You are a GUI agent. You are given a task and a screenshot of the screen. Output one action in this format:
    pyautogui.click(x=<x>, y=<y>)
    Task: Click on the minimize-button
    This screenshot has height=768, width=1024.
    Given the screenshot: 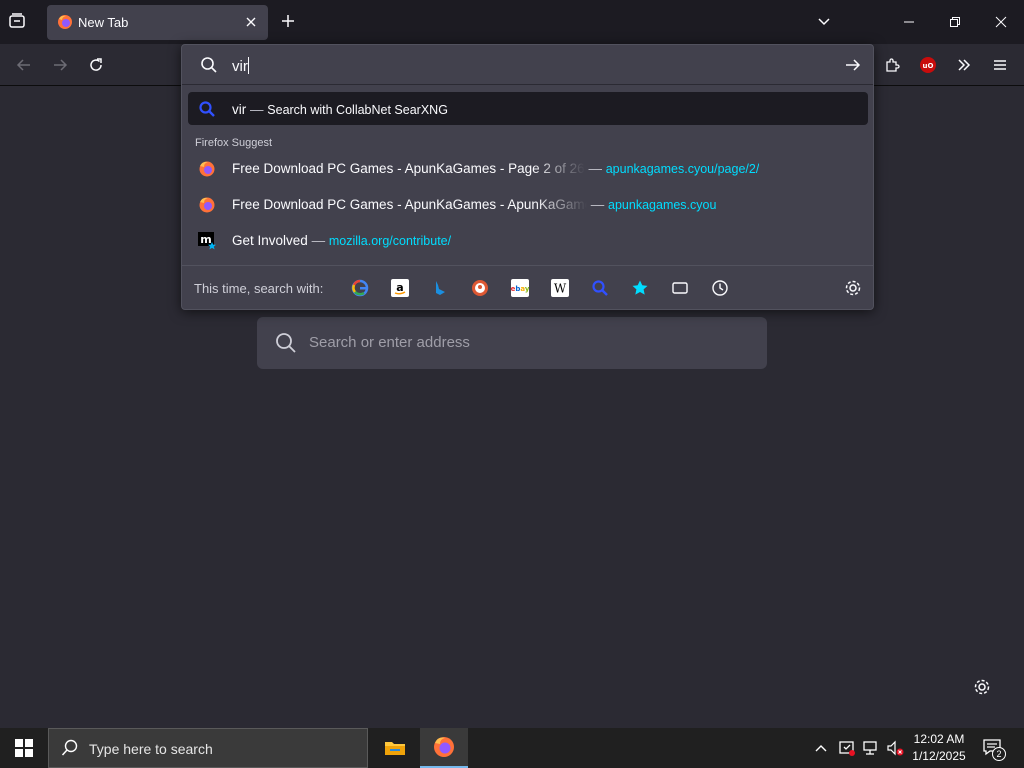 What is the action you would take?
    pyautogui.click(x=909, y=22)
    